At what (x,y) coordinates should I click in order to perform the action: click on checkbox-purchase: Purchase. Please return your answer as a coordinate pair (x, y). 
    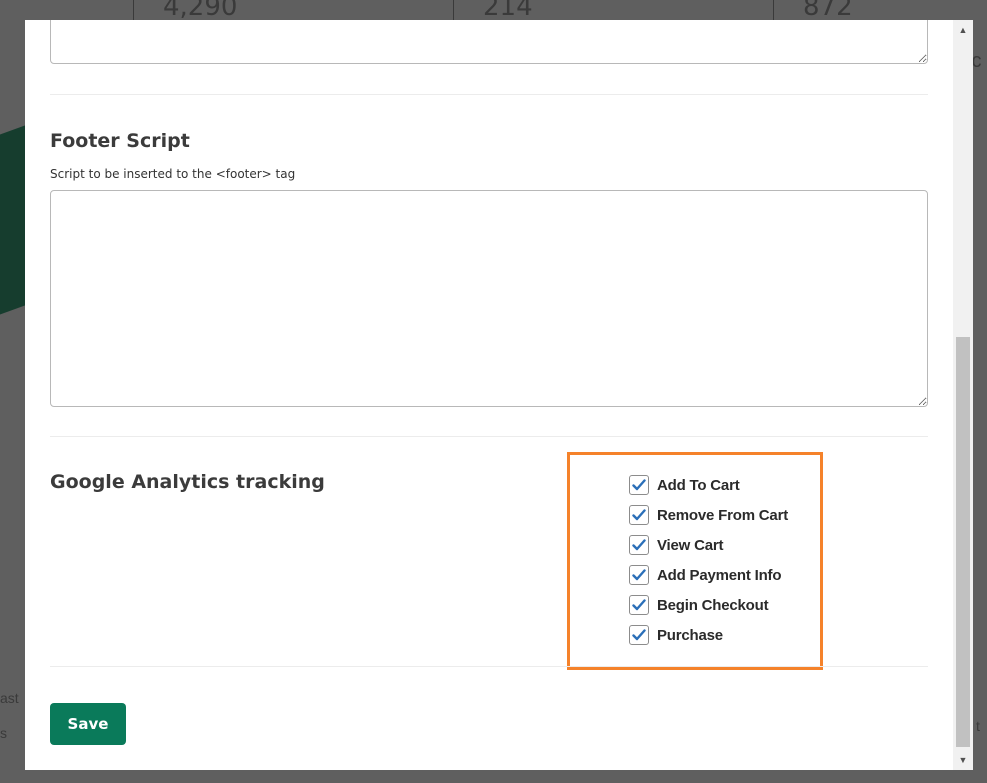
    Looking at the image, I should click on (708, 635).